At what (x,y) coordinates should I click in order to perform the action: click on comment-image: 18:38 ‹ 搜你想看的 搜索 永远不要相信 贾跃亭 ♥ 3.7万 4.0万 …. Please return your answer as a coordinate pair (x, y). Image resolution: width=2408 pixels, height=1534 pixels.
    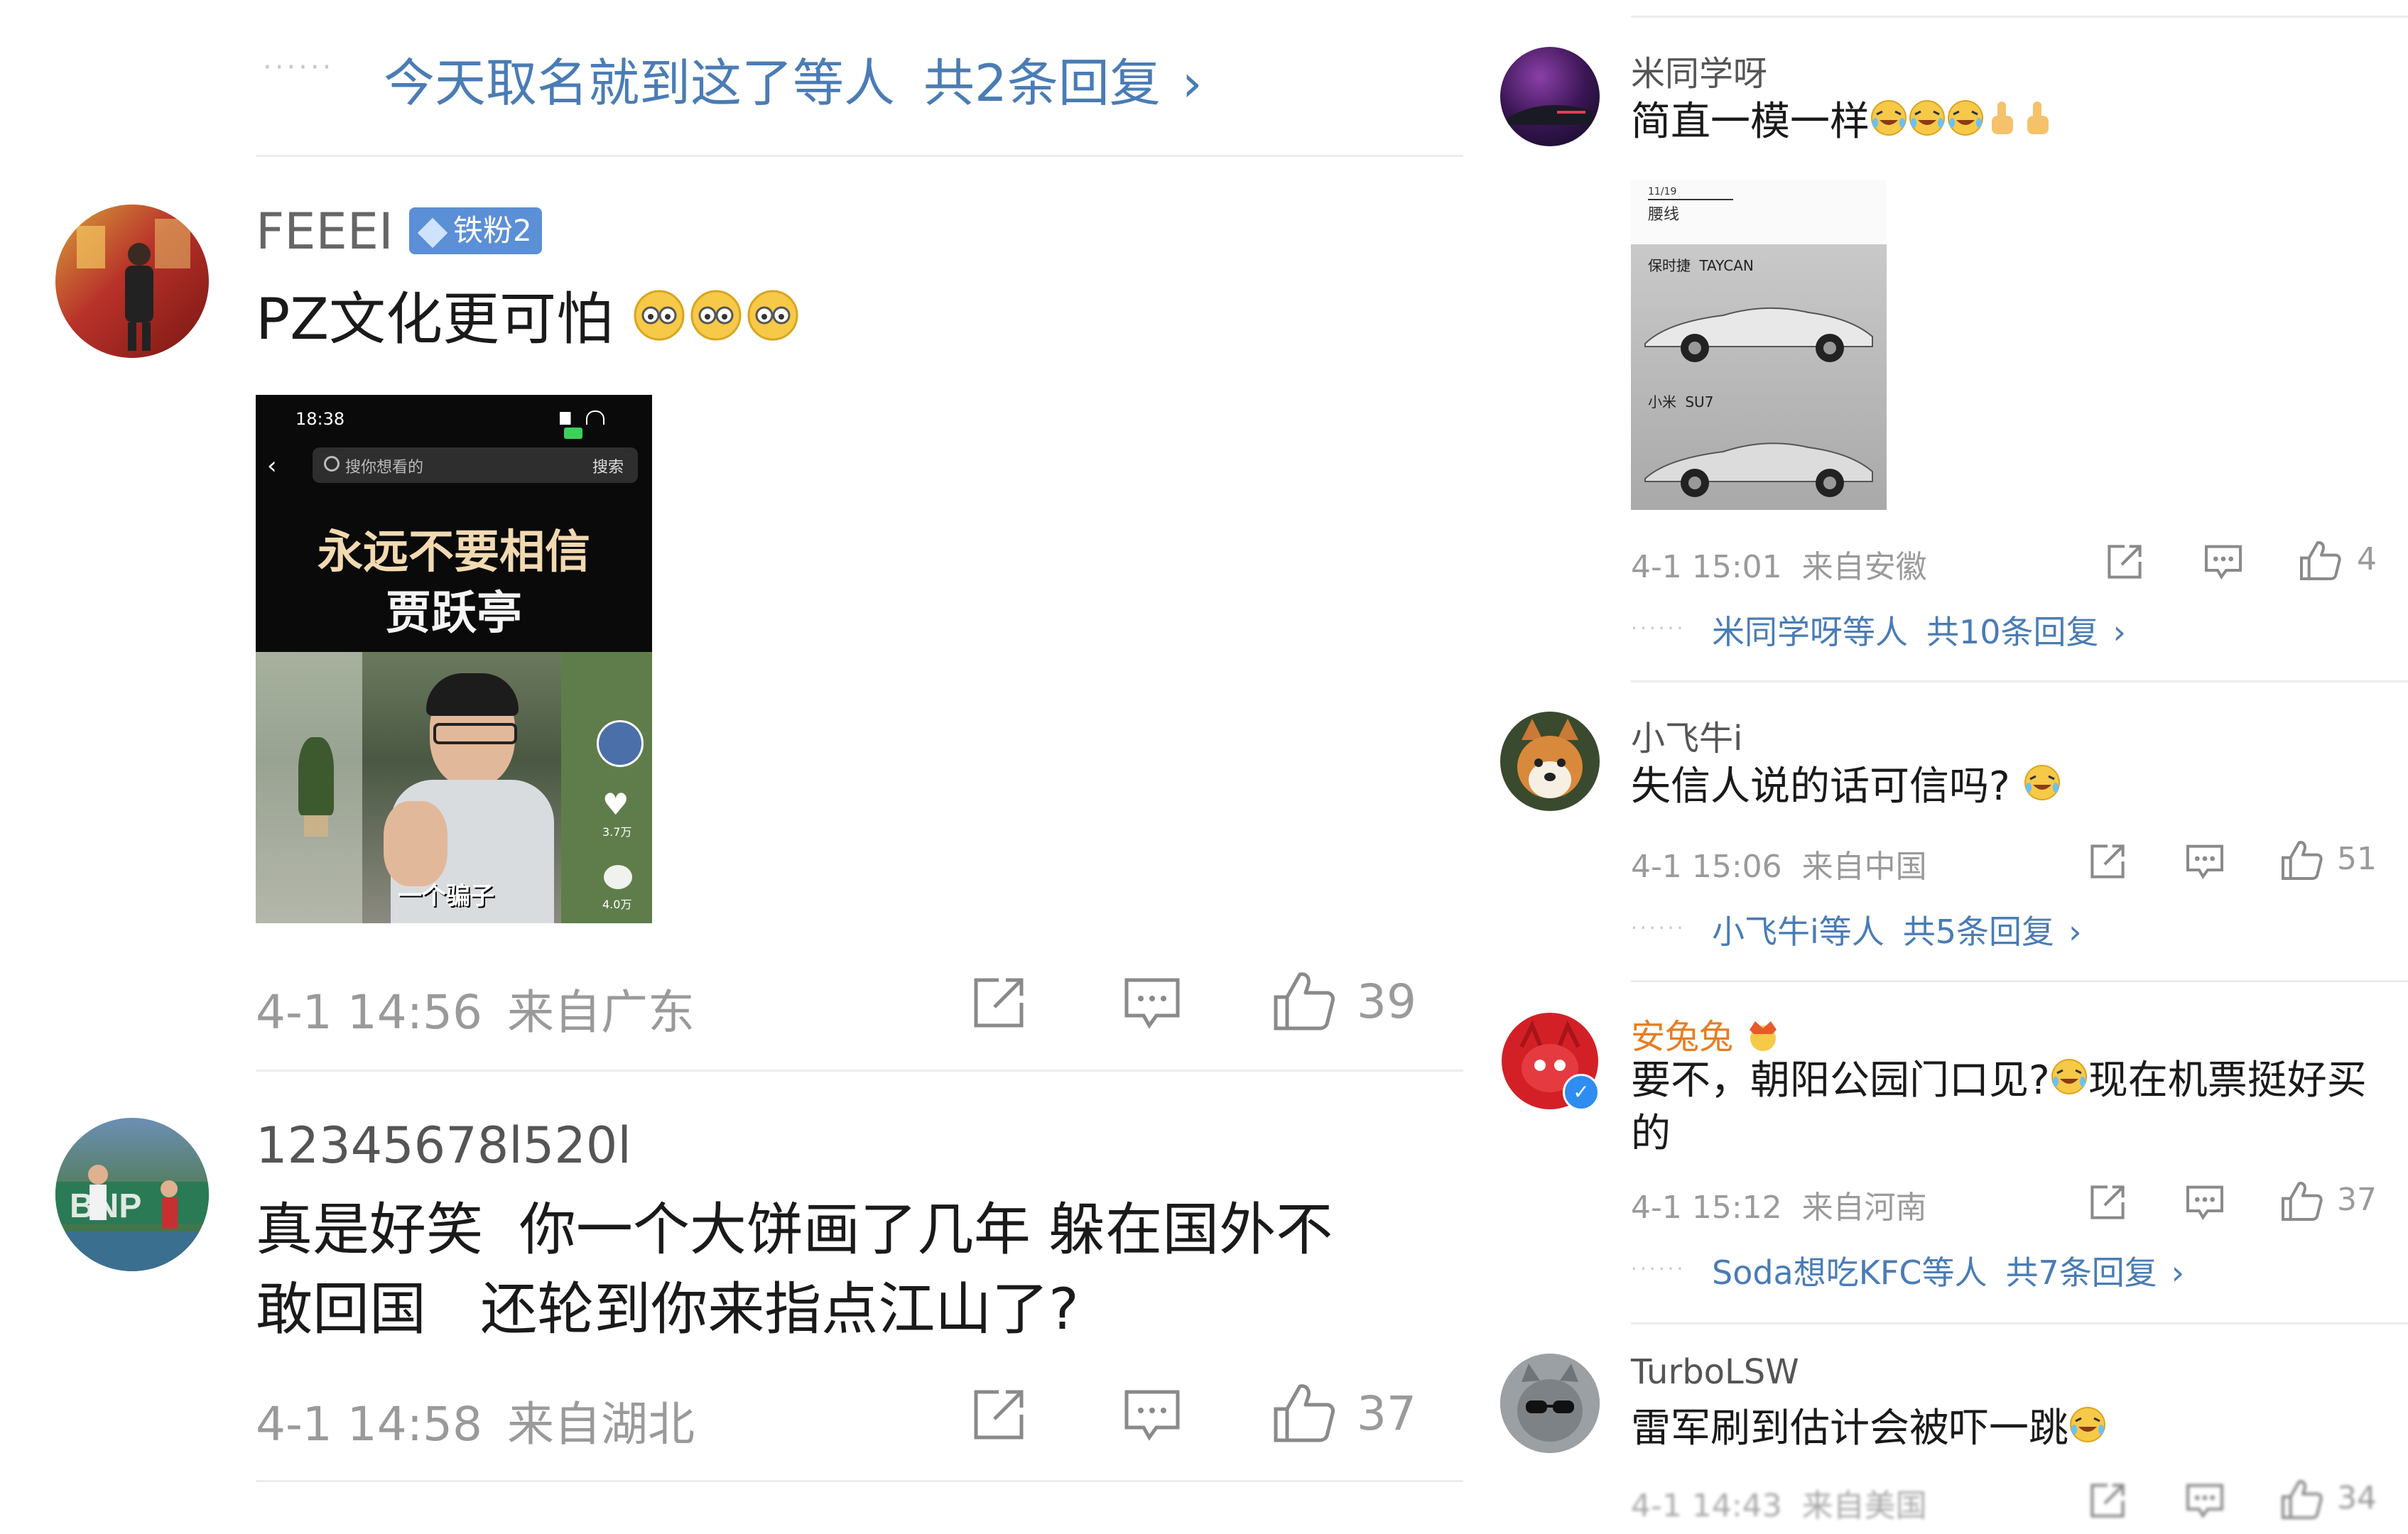
    Looking at the image, I should click on (454, 659).